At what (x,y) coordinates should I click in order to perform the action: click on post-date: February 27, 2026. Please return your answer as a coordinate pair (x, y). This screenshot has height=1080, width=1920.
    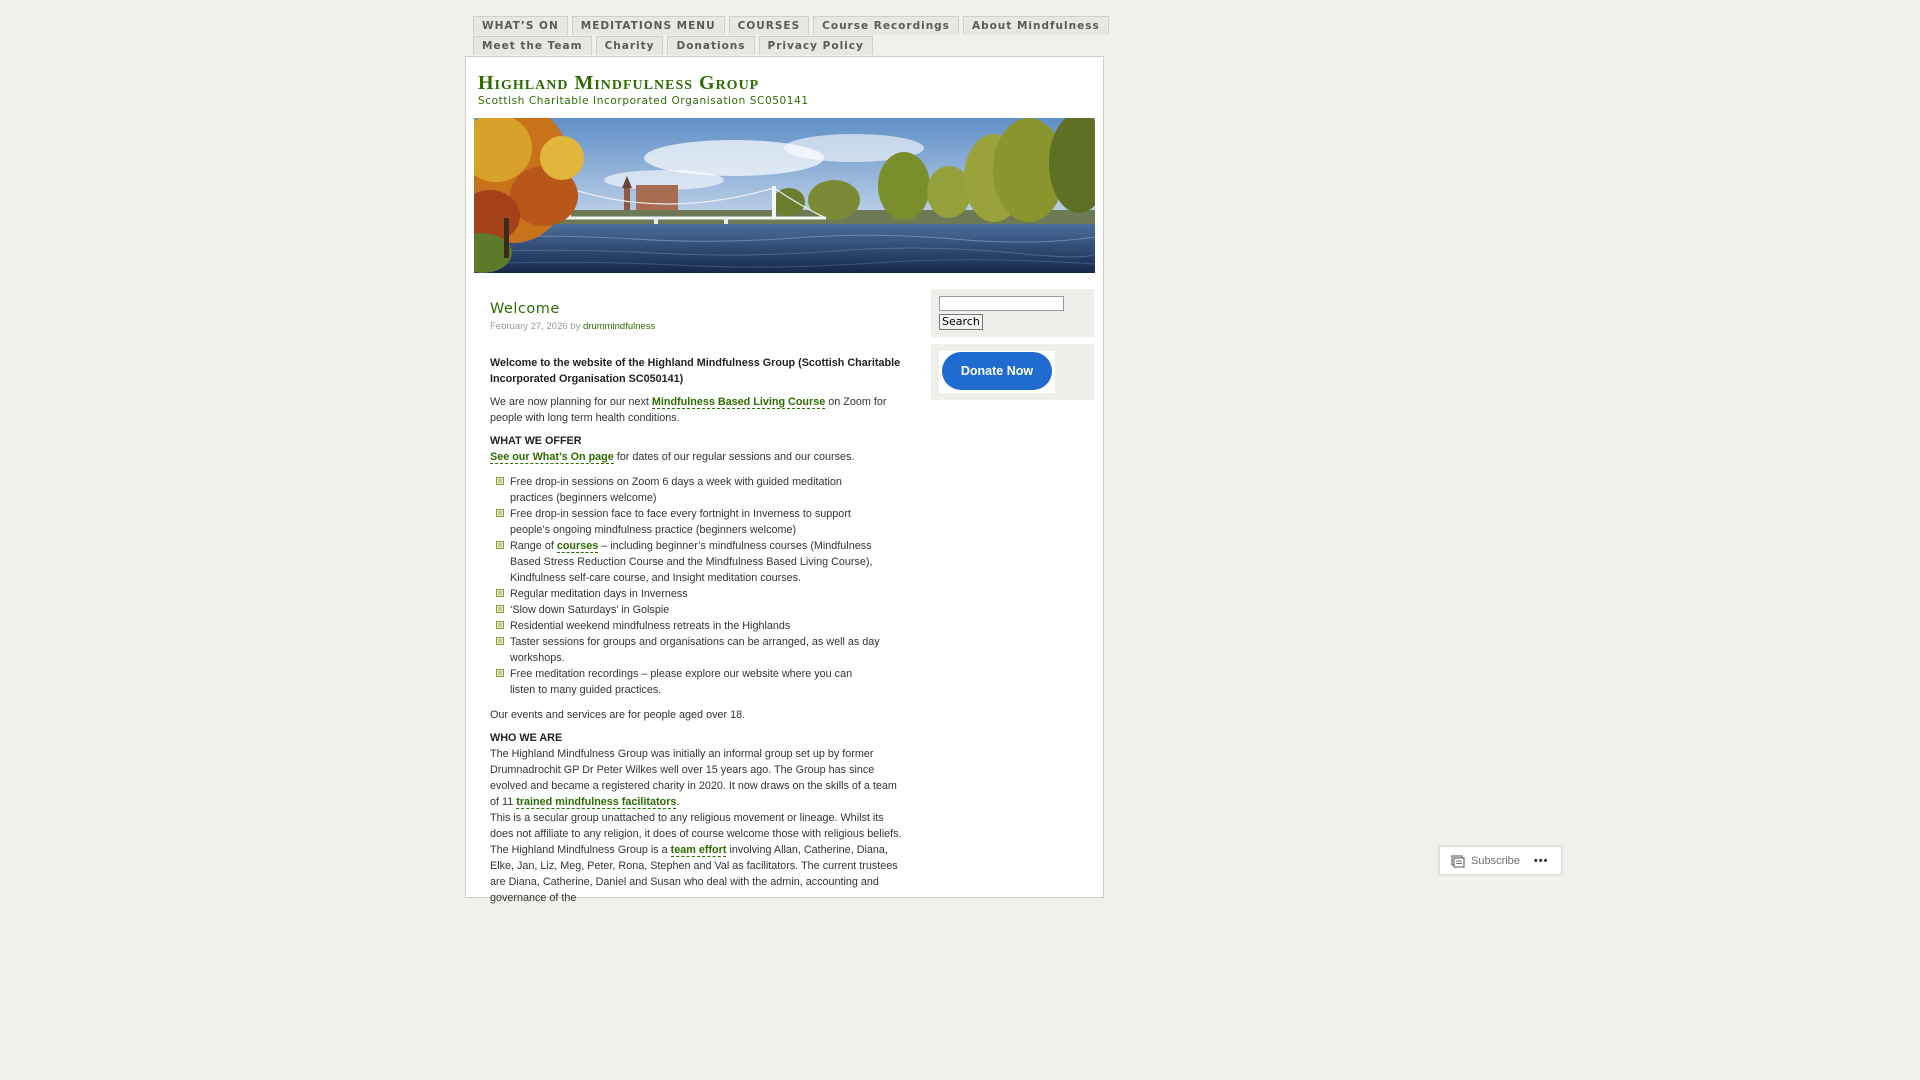
    Looking at the image, I should click on (529, 326).